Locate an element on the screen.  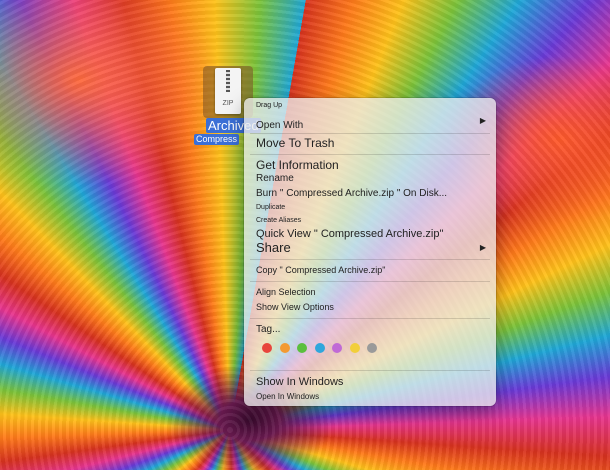
menu-item-drag-up: Drag Up is located at coordinates (269, 105).